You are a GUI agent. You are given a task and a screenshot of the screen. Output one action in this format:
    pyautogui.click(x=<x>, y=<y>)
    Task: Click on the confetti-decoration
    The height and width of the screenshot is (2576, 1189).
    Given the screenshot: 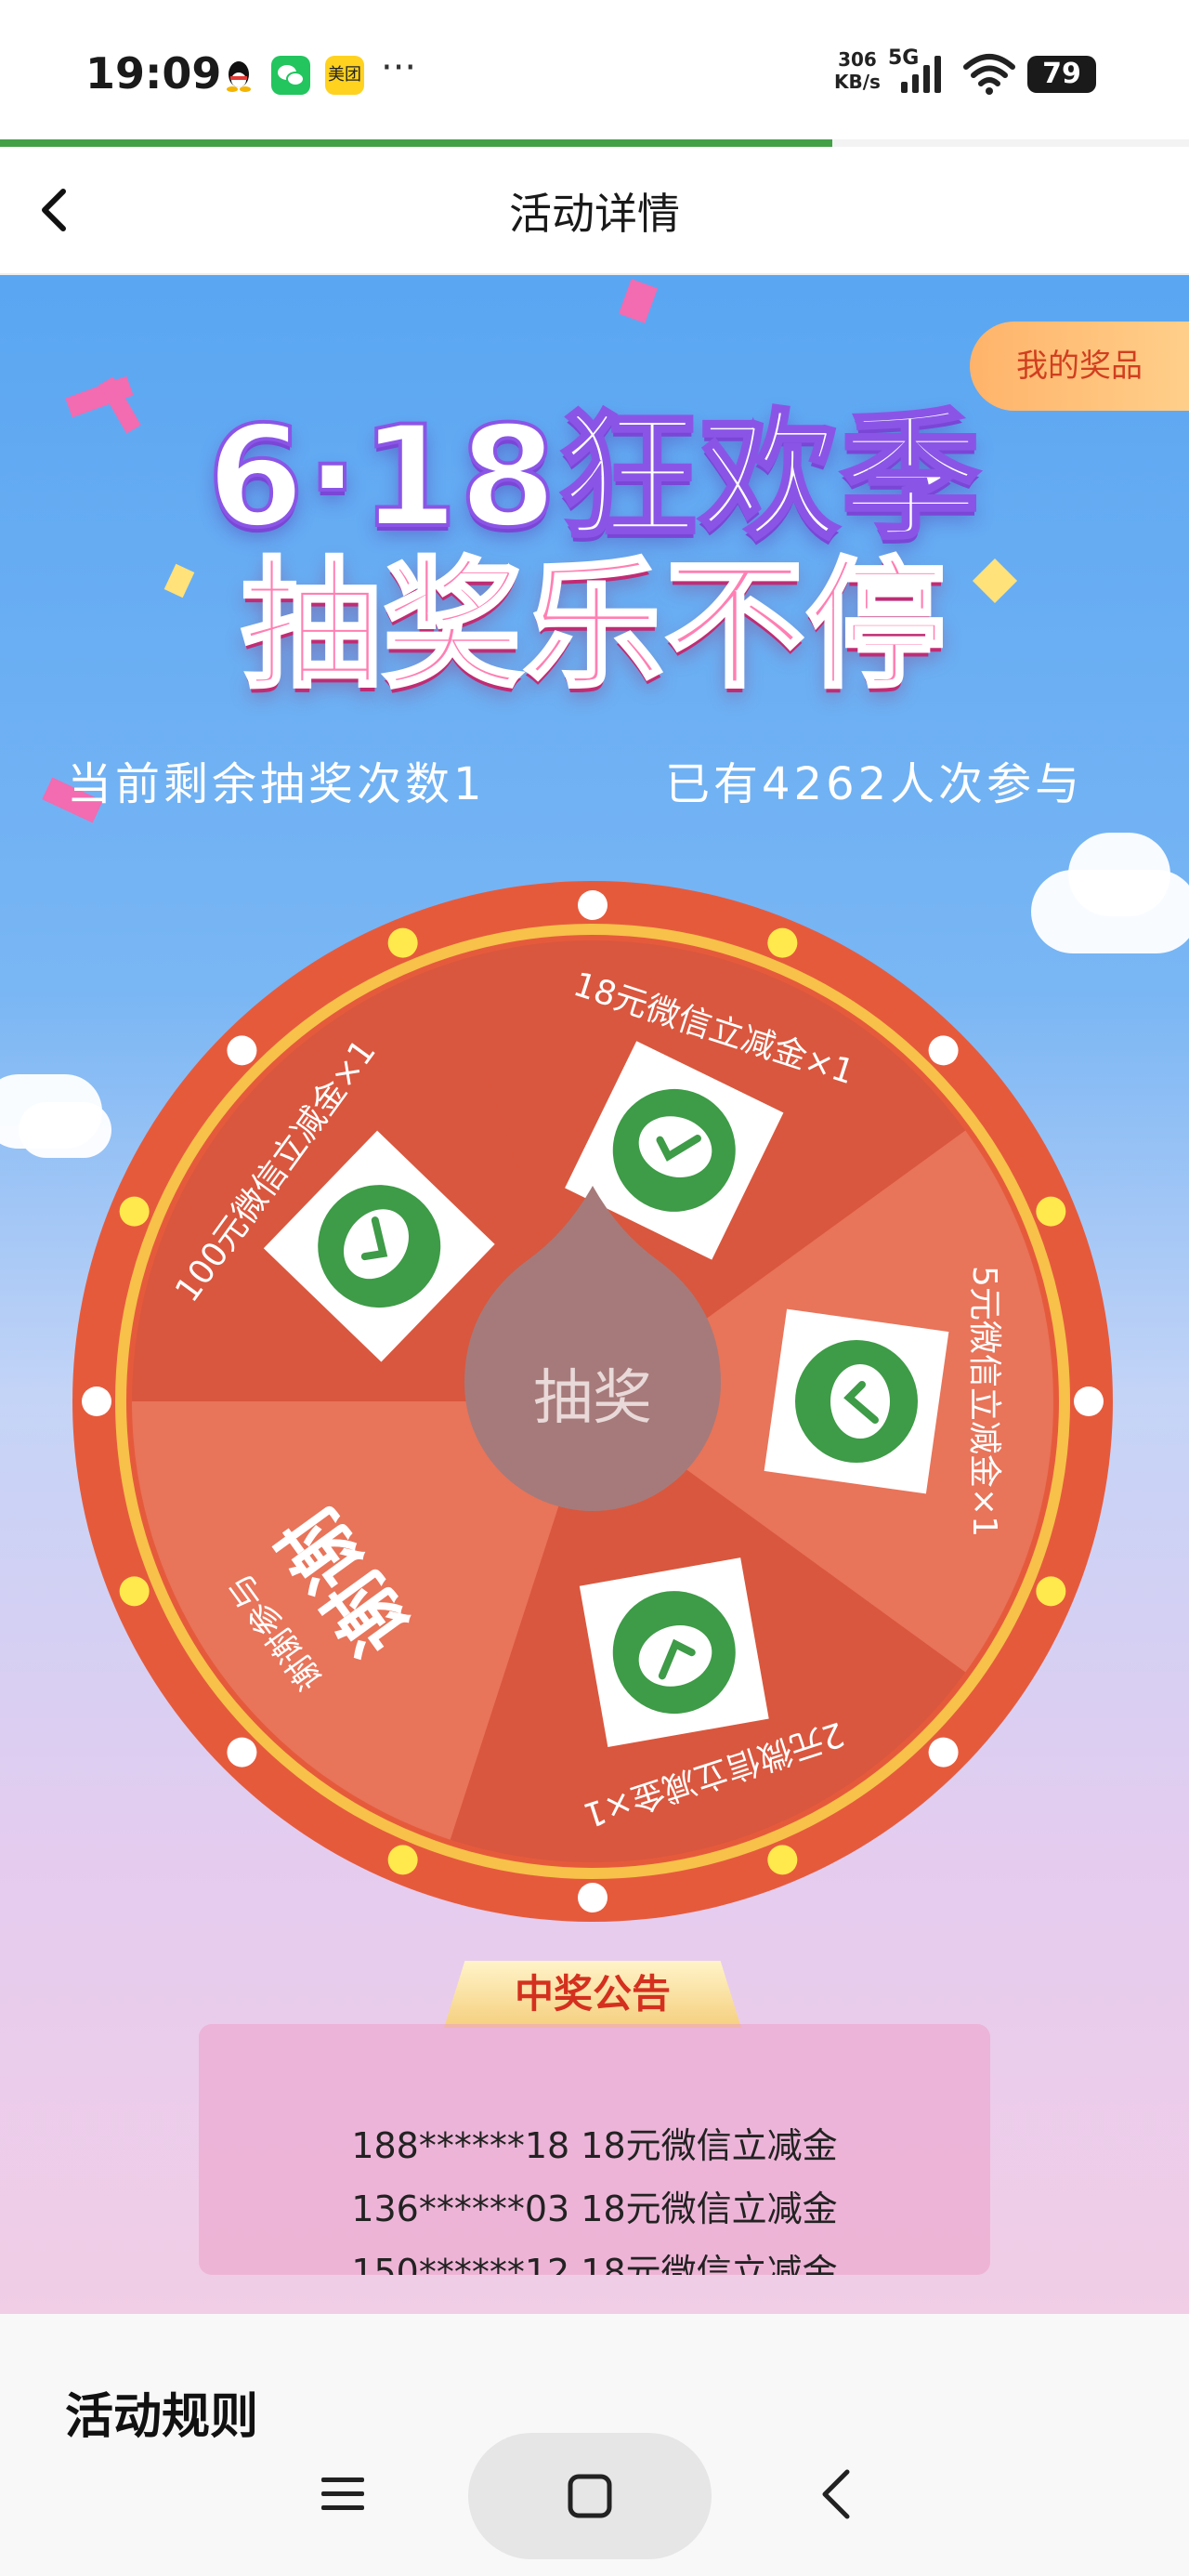 What is the action you would take?
    pyautogui.click(x=638, y=301)
    